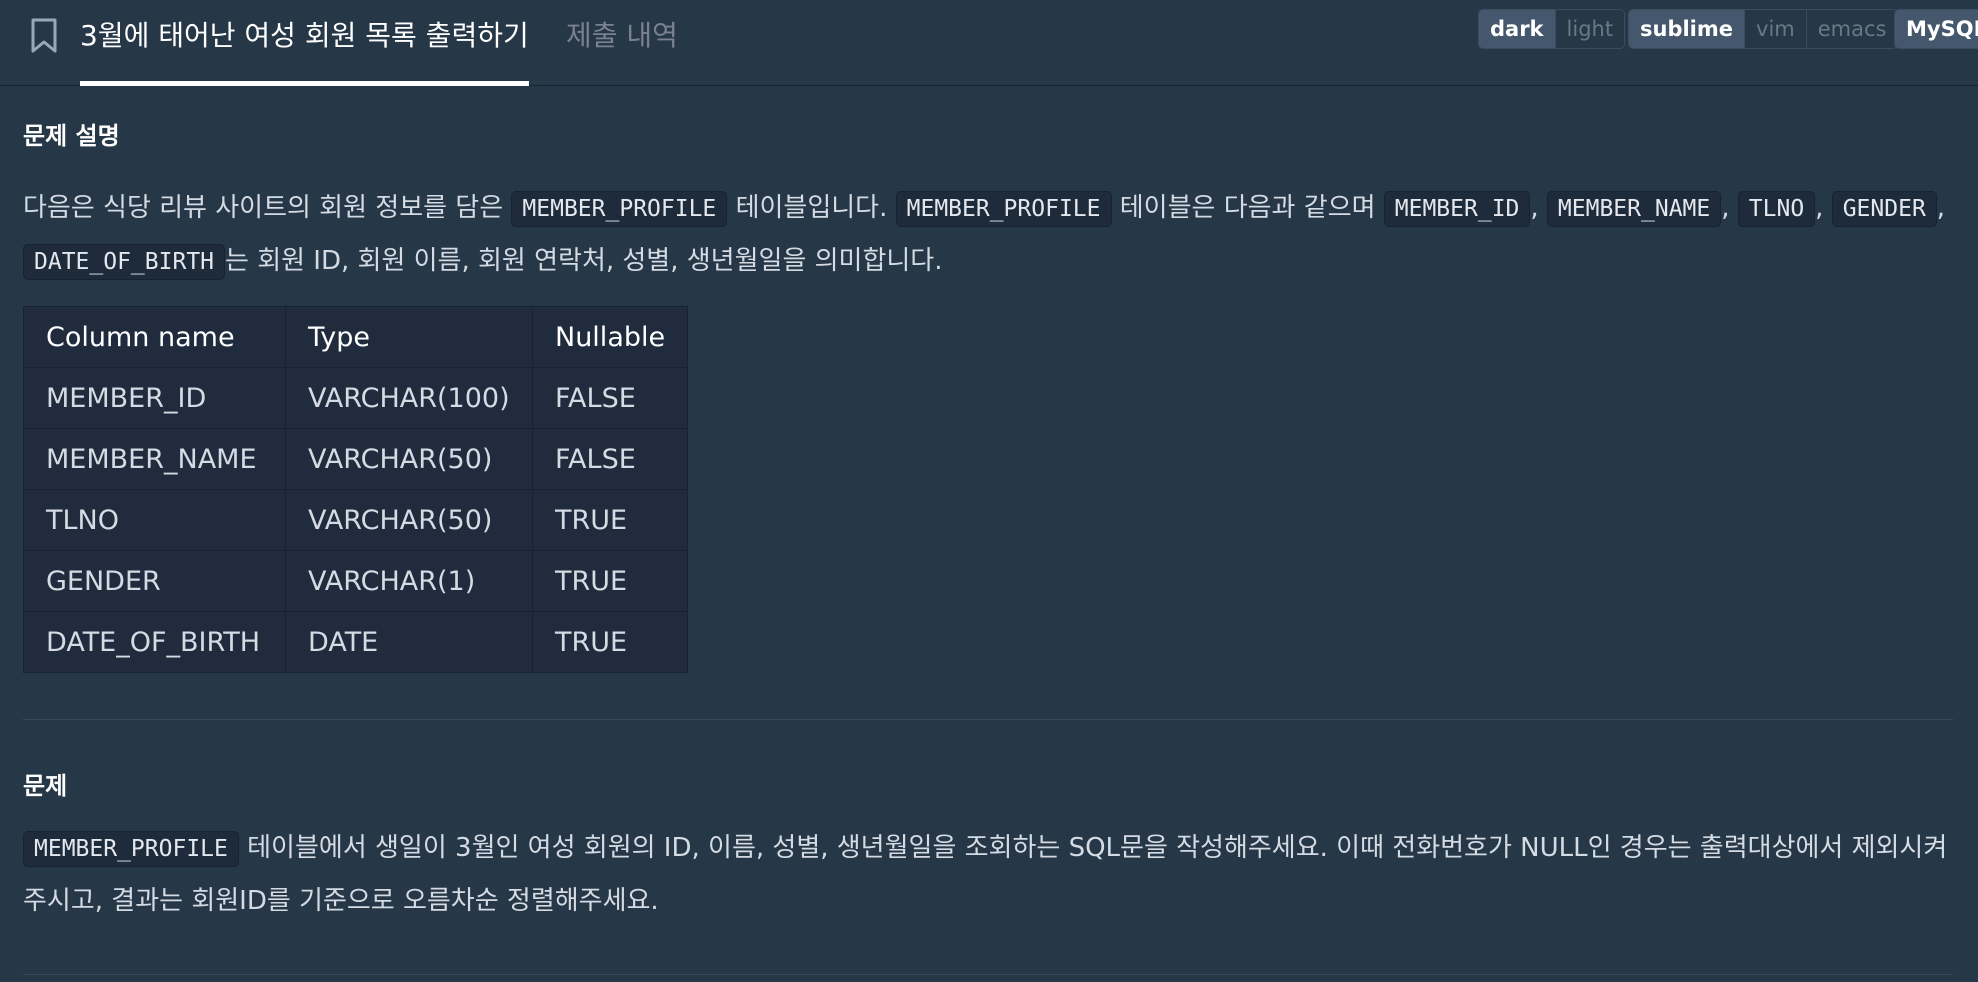  Describe the element at coordinates (1687, 29) in the screenshot. I see `keymap-sublime-button: sublime` at that location.